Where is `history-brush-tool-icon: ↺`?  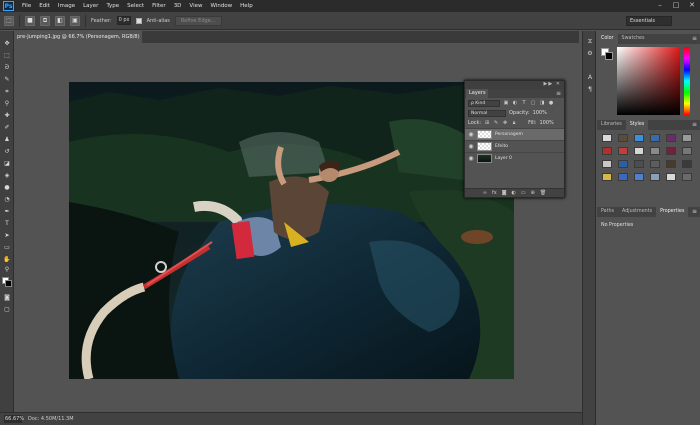
history-brush-tool-icon: ↺ is located at coordinates (7, 151).